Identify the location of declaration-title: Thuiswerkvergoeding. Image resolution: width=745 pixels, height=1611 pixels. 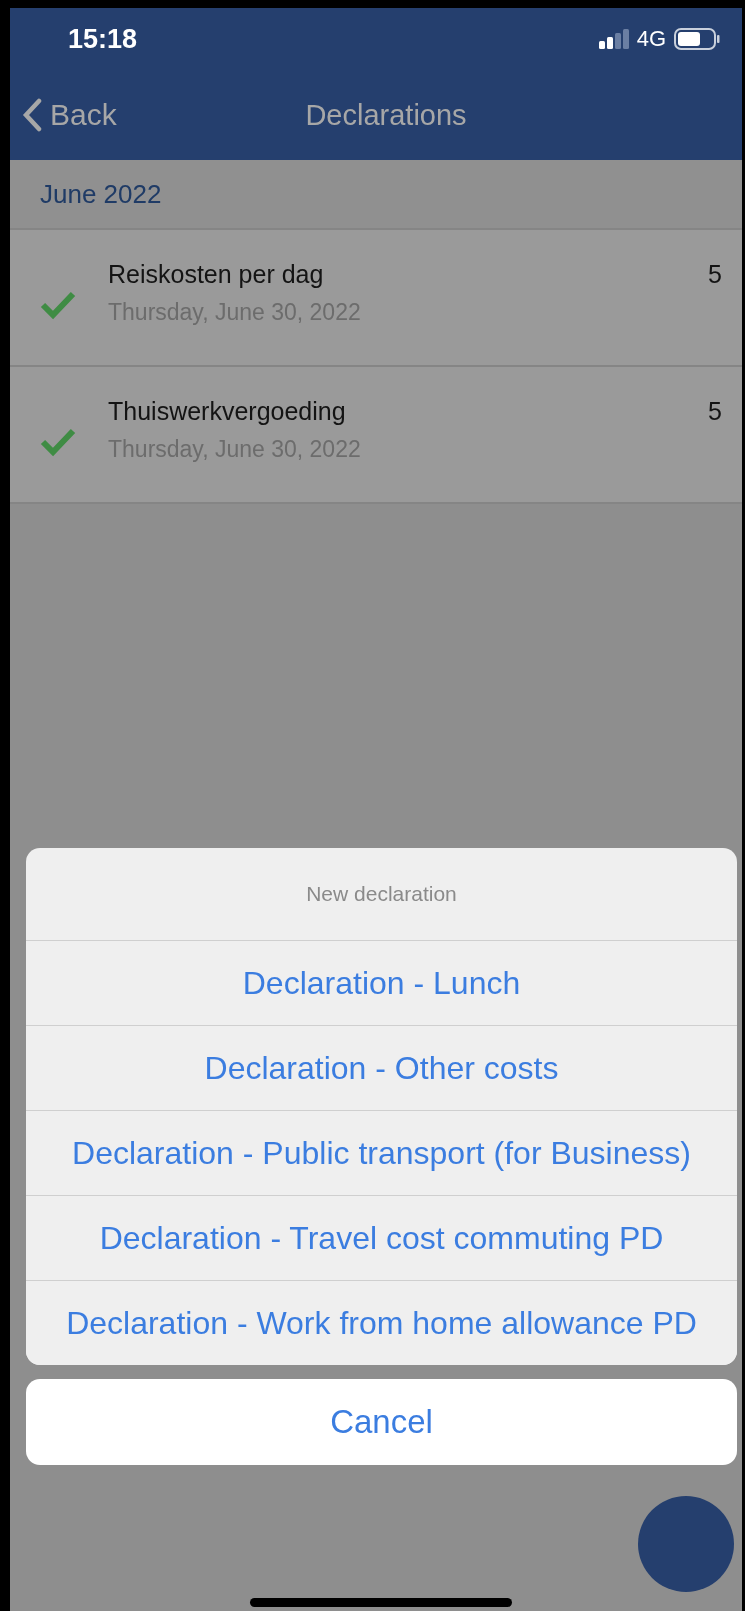
(227, 411).